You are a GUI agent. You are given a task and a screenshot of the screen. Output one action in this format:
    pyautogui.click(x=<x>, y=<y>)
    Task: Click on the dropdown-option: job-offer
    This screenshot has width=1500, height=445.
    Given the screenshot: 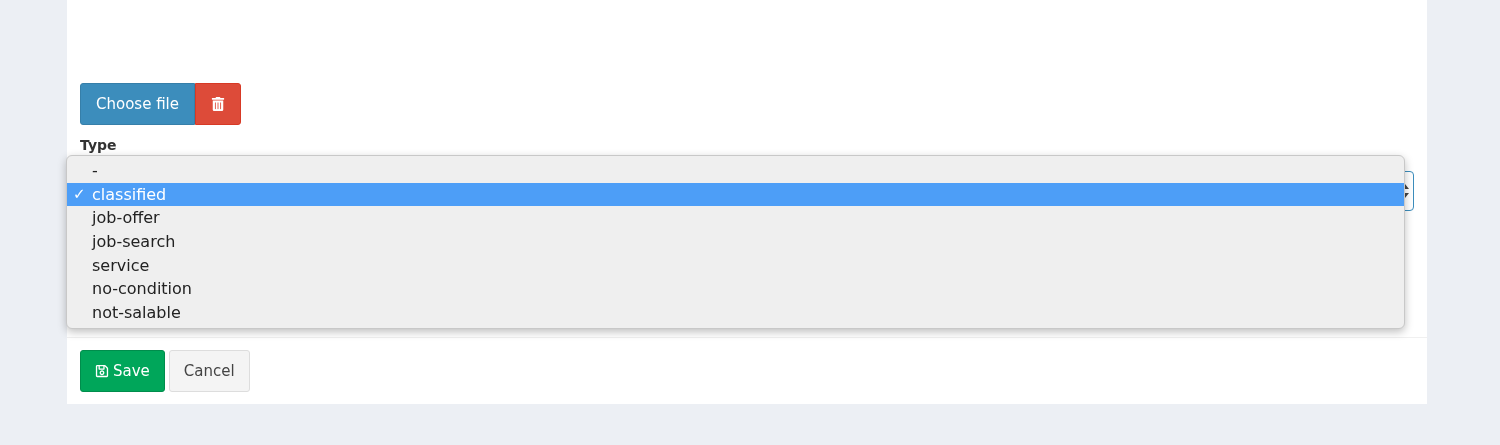 What is the action you would take?
    pyautogui.click(x=735, y=218)
    